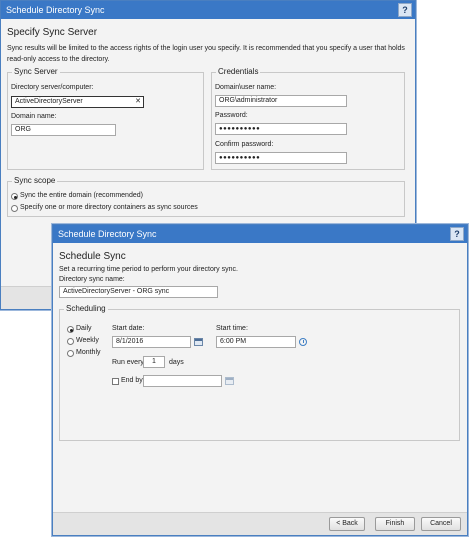 The image size is (474, 542). Describe the element at coordinates (70, 353) in the screenshot. I see `monthly-radio` at that location.